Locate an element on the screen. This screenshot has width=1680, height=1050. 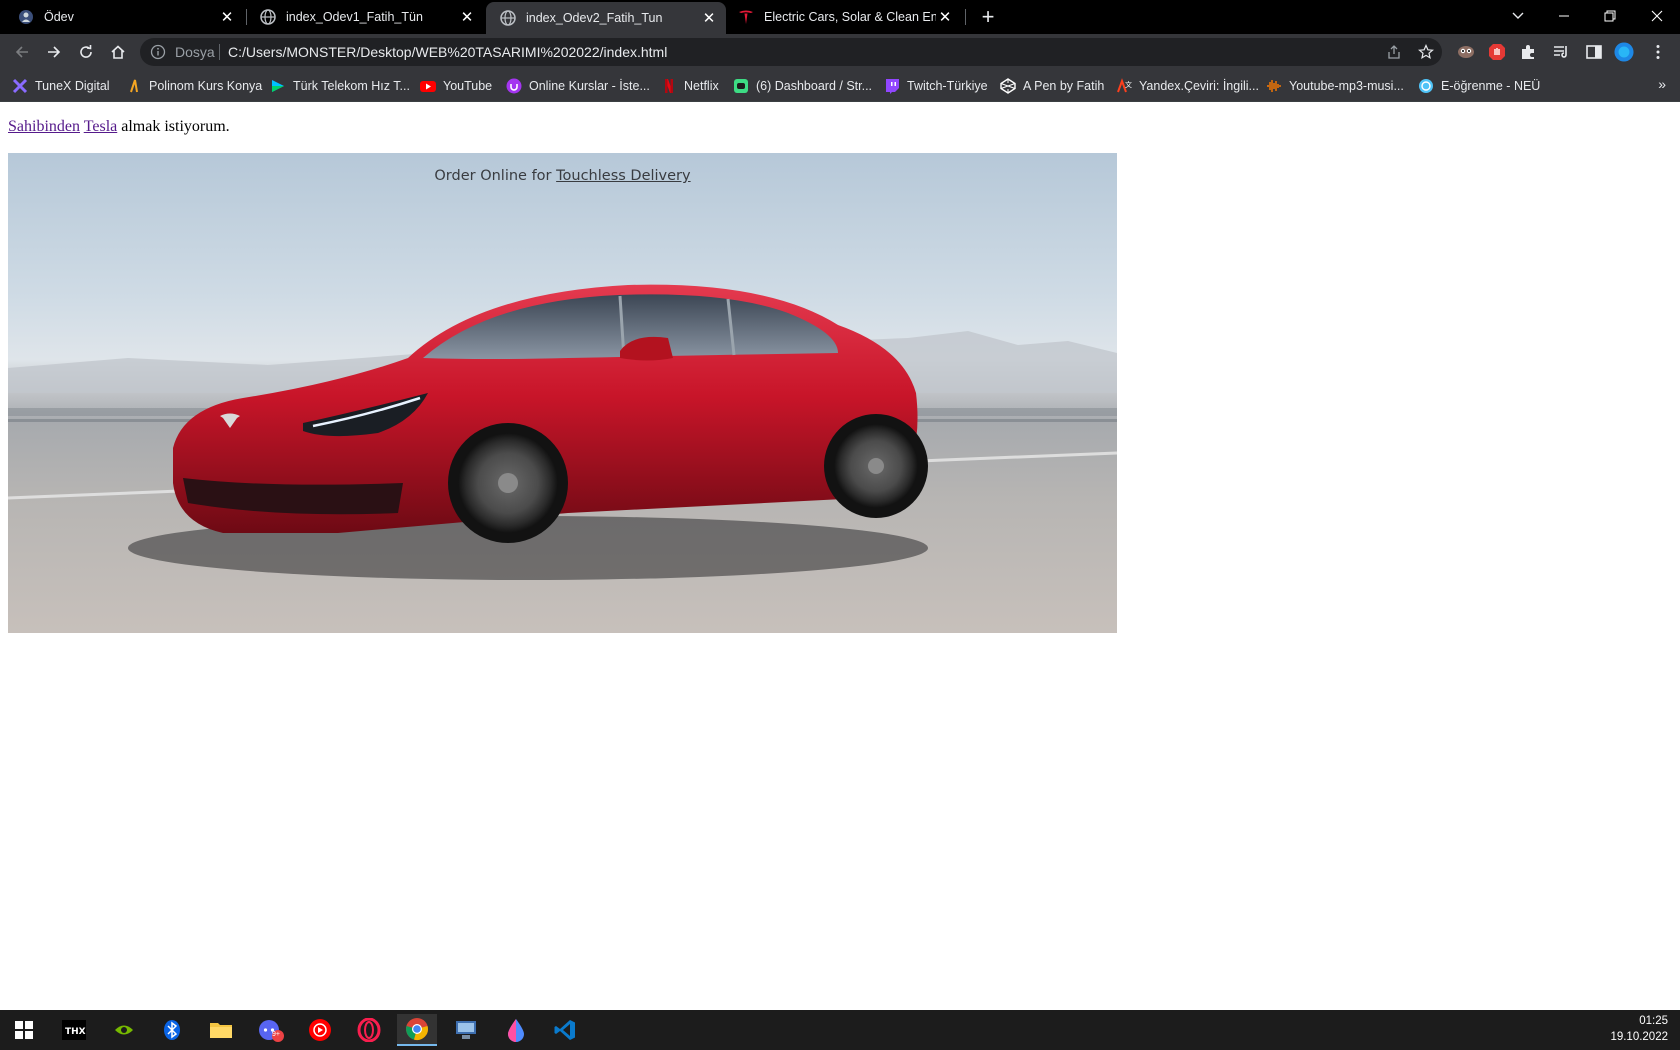
home-icon is located at coordinates (118, 52).